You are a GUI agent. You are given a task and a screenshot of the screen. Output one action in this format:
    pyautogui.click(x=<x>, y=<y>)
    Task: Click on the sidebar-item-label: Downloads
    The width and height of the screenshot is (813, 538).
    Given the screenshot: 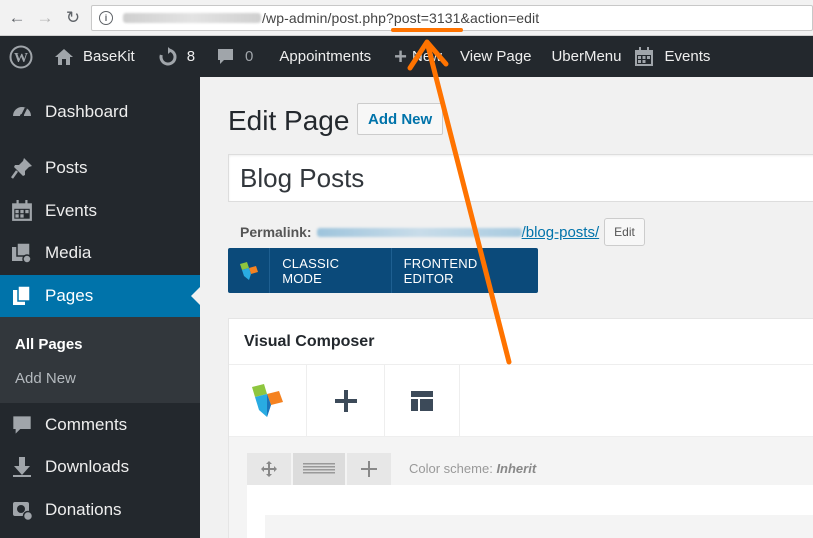 What is the action you would take?
    pyautogui.click(x=87, y=466)
    